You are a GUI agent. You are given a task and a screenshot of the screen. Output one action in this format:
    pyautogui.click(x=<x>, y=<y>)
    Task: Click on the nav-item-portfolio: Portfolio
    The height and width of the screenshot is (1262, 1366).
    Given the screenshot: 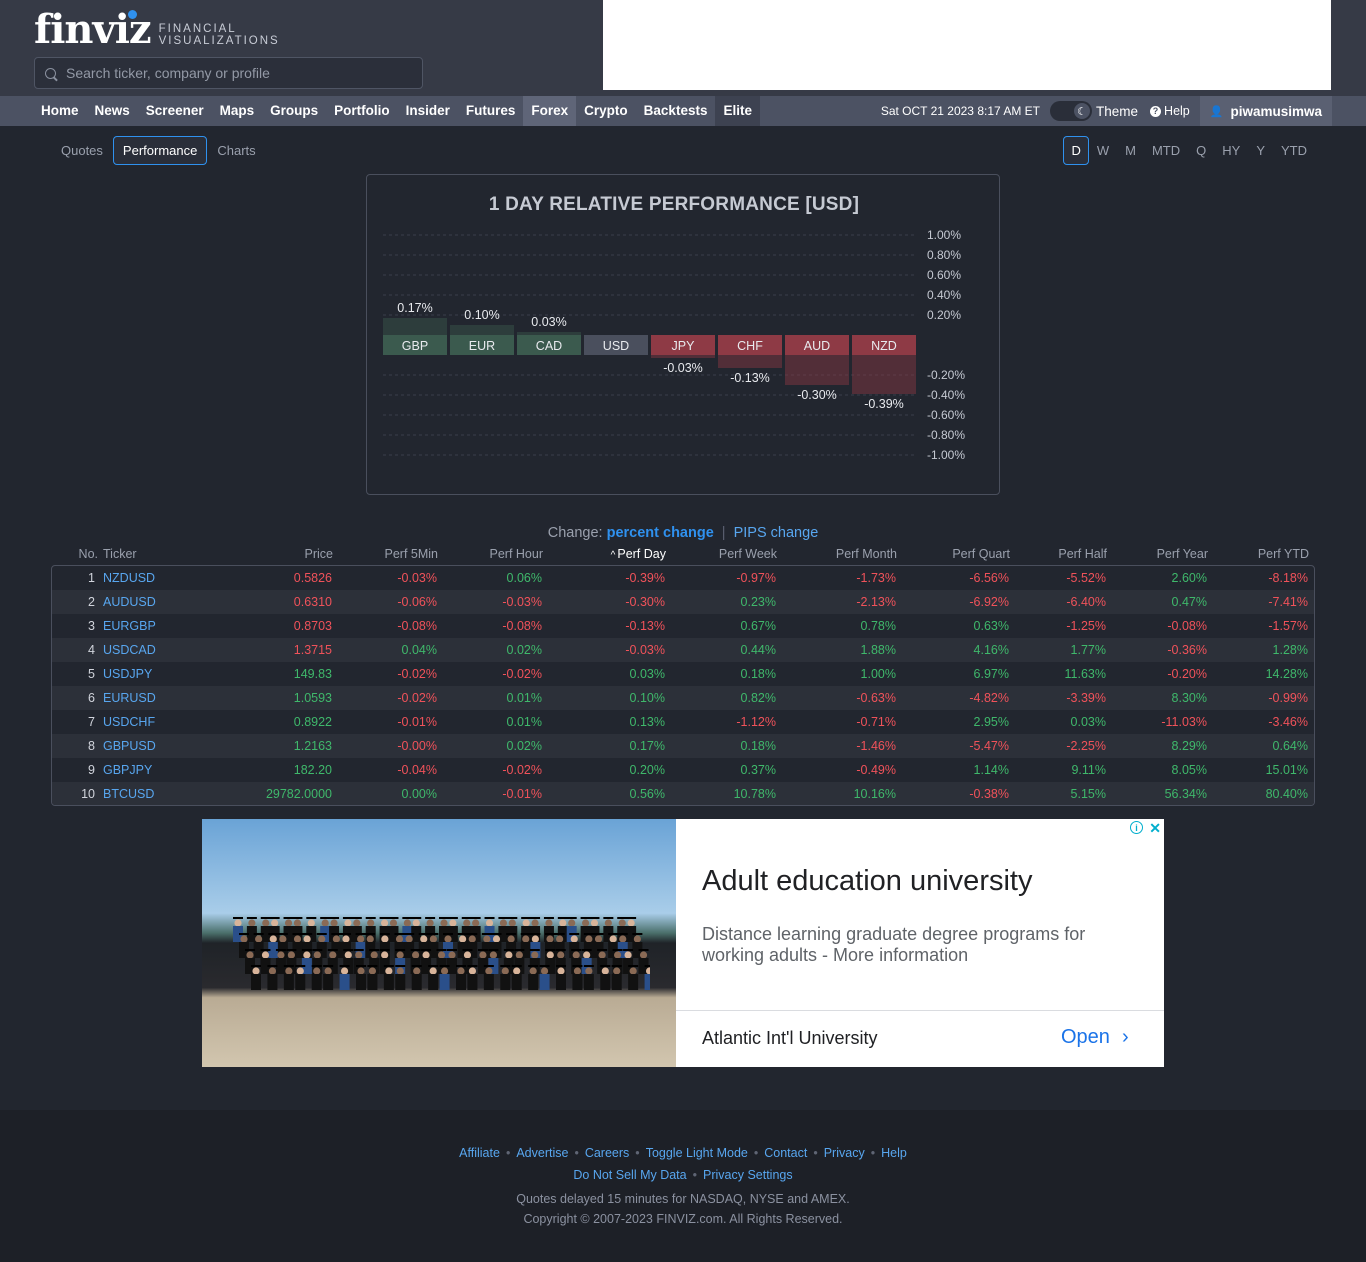 What is the action you would take?
    pyautogui.click(x=362, y=111)
    